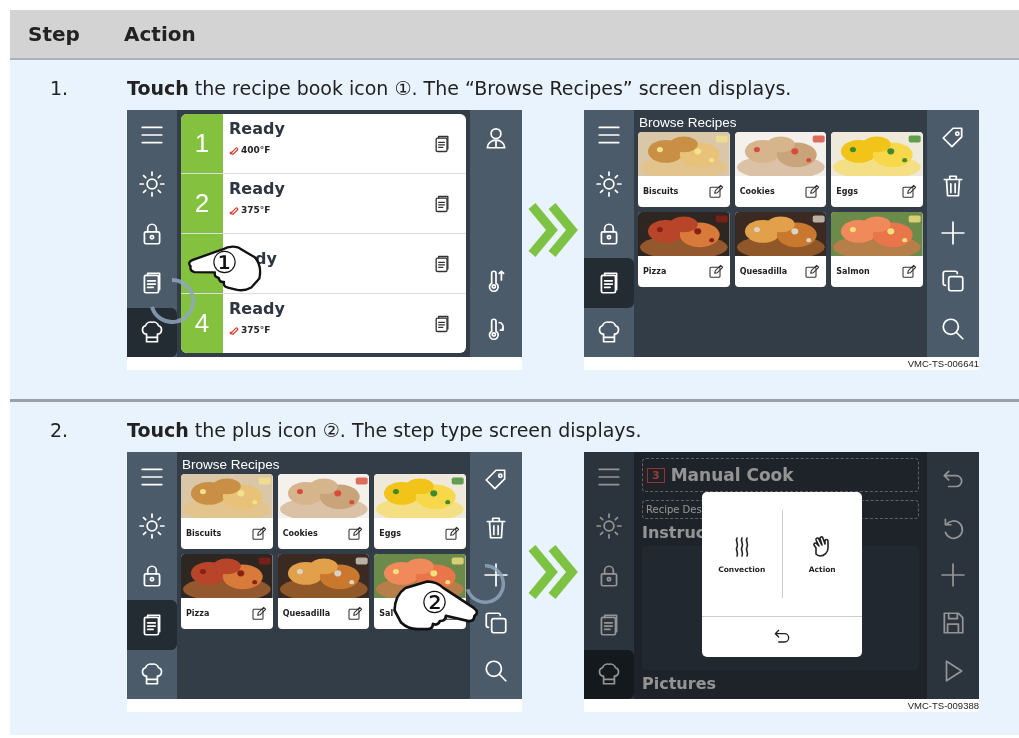 Image resolution: width=1019 pixels, height=738 pixels. What do you see at coordinates (953, 623) in the screenshot?
I see `save-icon` at bounding box center [953, 623].